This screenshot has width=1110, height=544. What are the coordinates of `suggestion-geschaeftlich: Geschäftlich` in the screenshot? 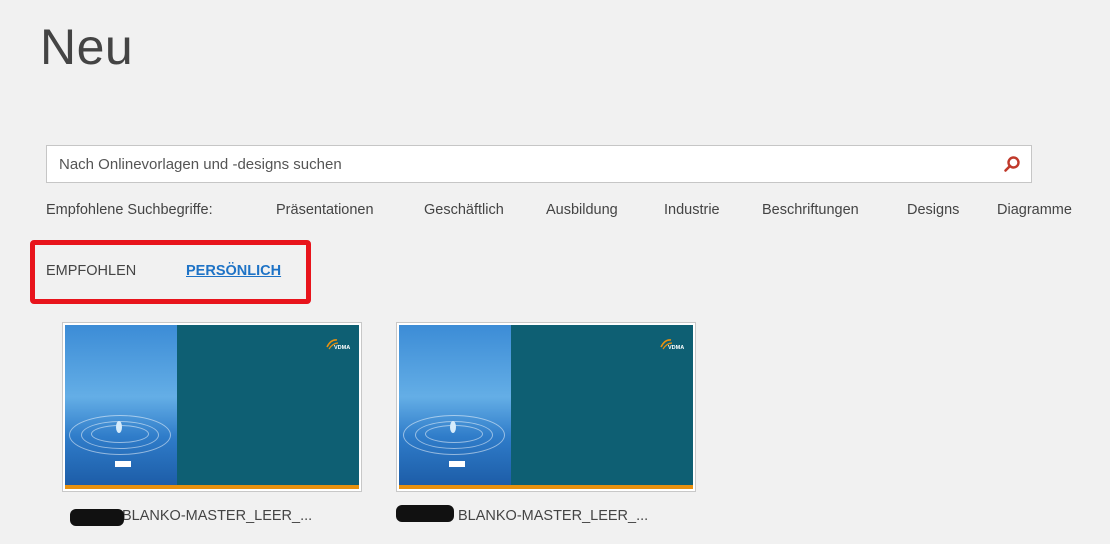 It's located at (464, 210).